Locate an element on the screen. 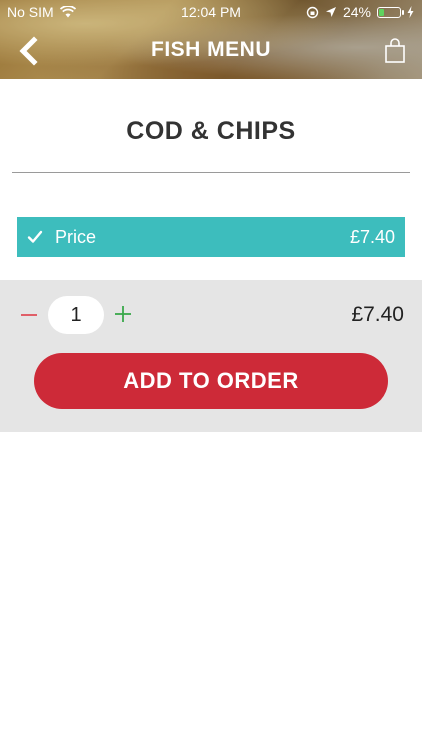 Image resolution: width=422 pixels, height=750 pixels. divider is located at coordinates (211, 172).